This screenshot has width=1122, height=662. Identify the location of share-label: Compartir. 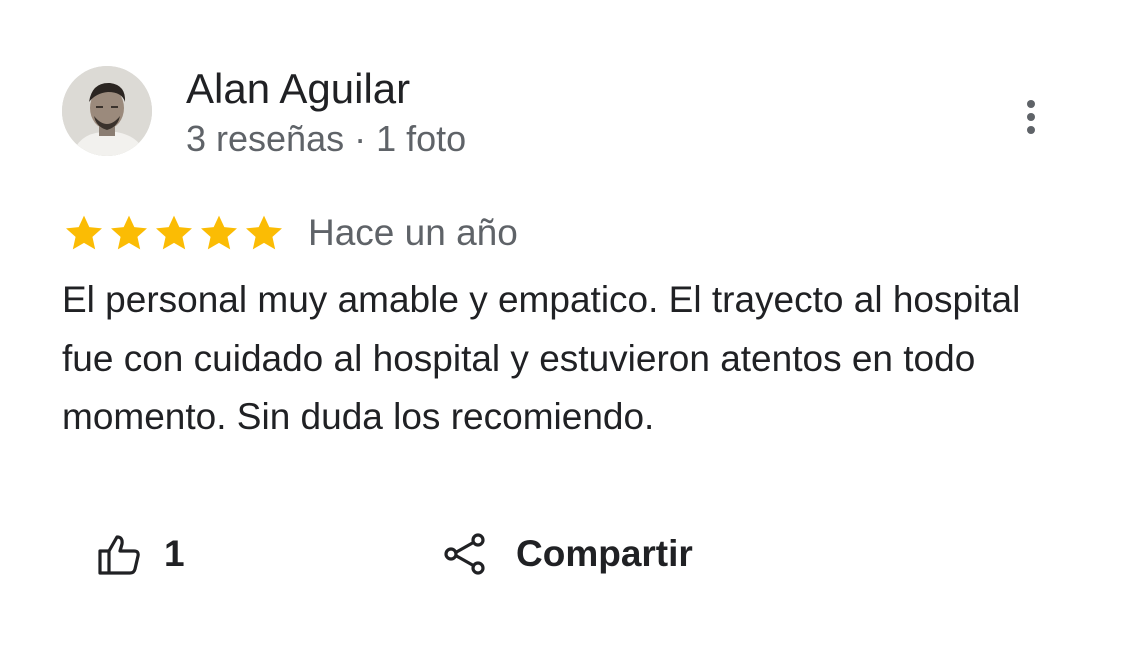
(604, 553).